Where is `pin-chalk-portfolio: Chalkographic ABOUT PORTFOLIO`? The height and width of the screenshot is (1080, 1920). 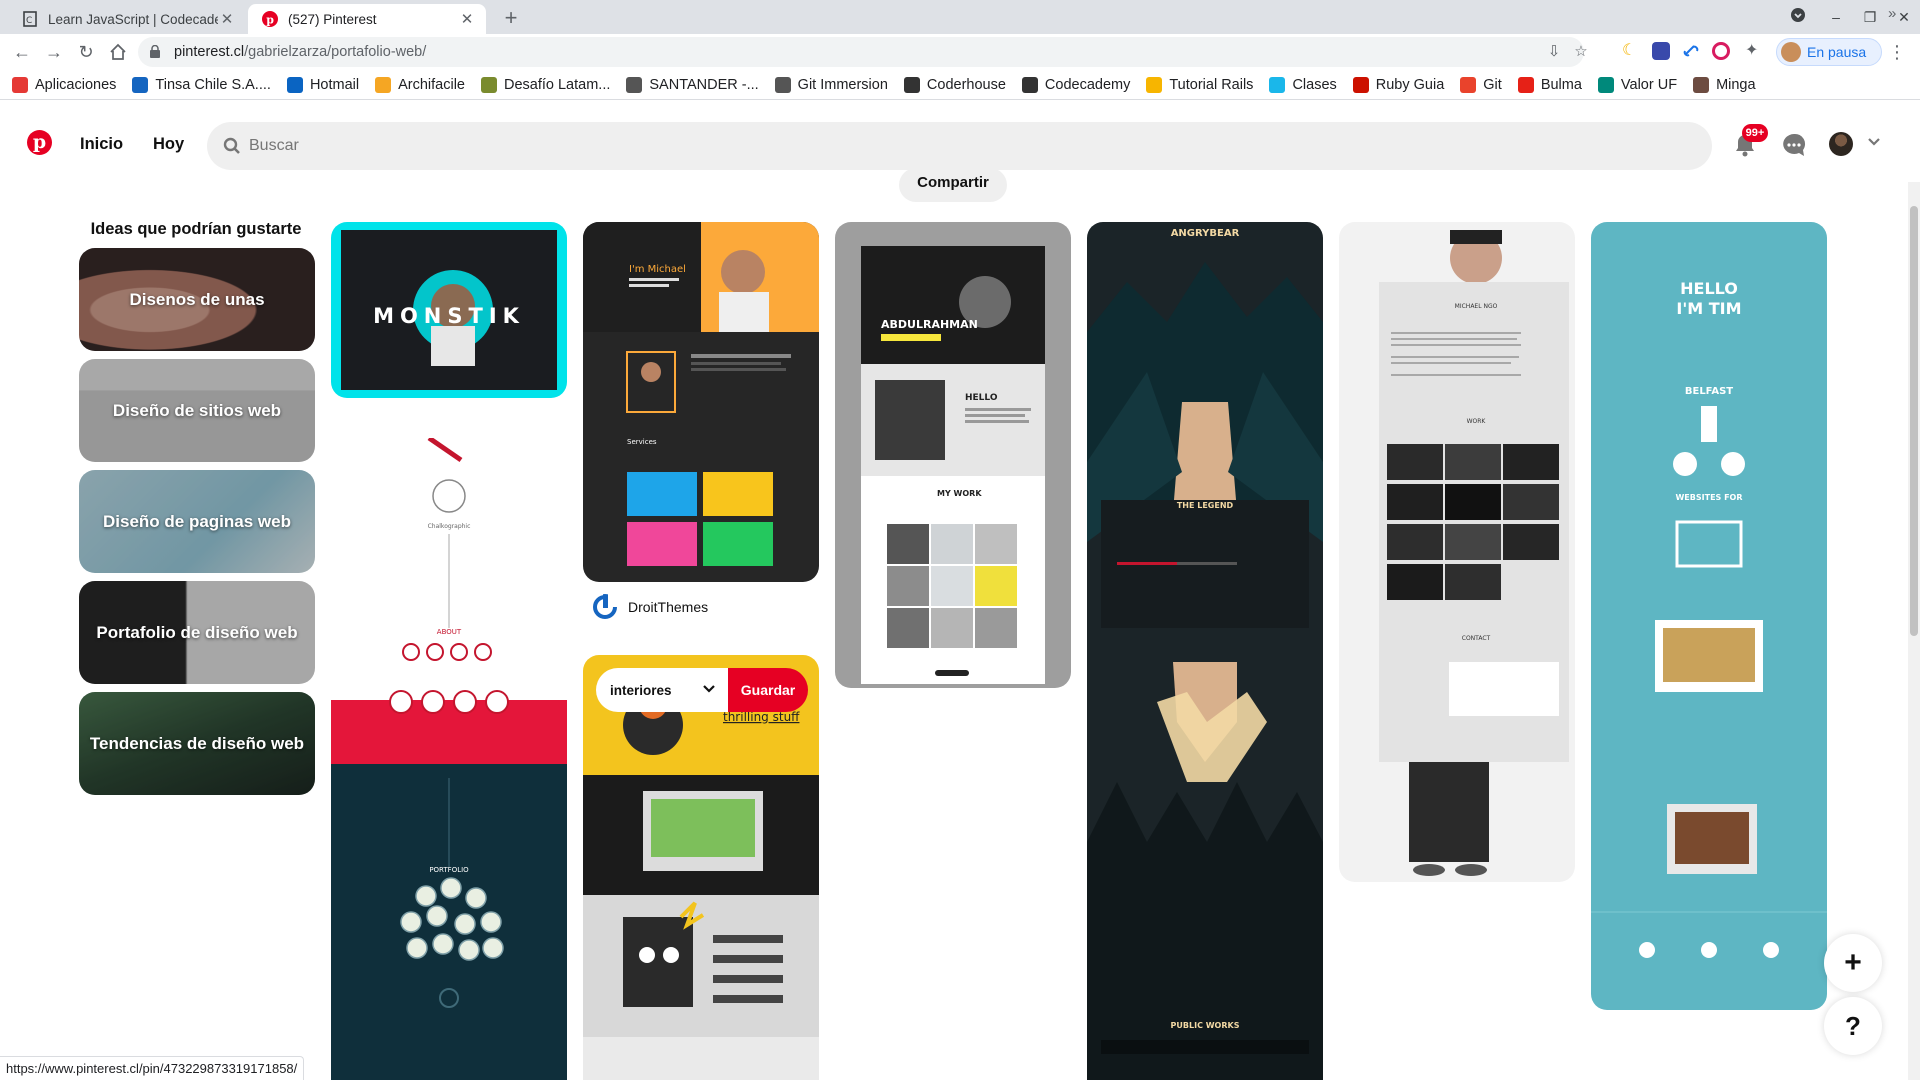 pin-chalk-portfolio: Chalkographic ABOUT PORTFOLIO is located at coordinates (449, 759).